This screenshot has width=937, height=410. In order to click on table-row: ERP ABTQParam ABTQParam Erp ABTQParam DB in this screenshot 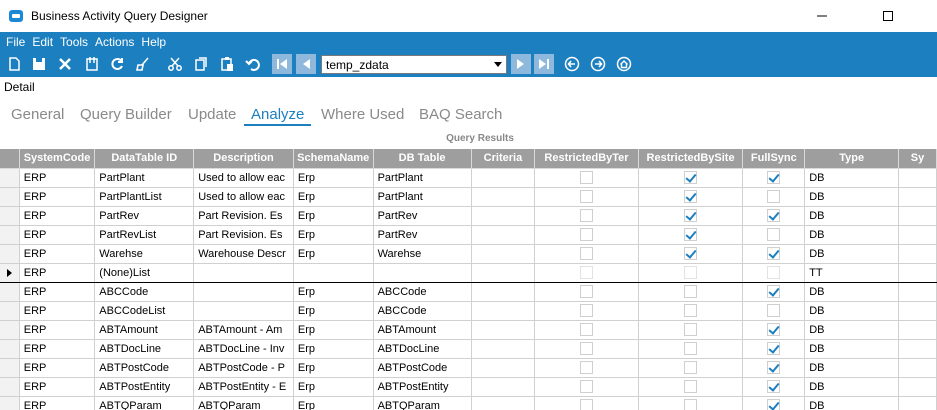, I will do `click(468, 403)`.